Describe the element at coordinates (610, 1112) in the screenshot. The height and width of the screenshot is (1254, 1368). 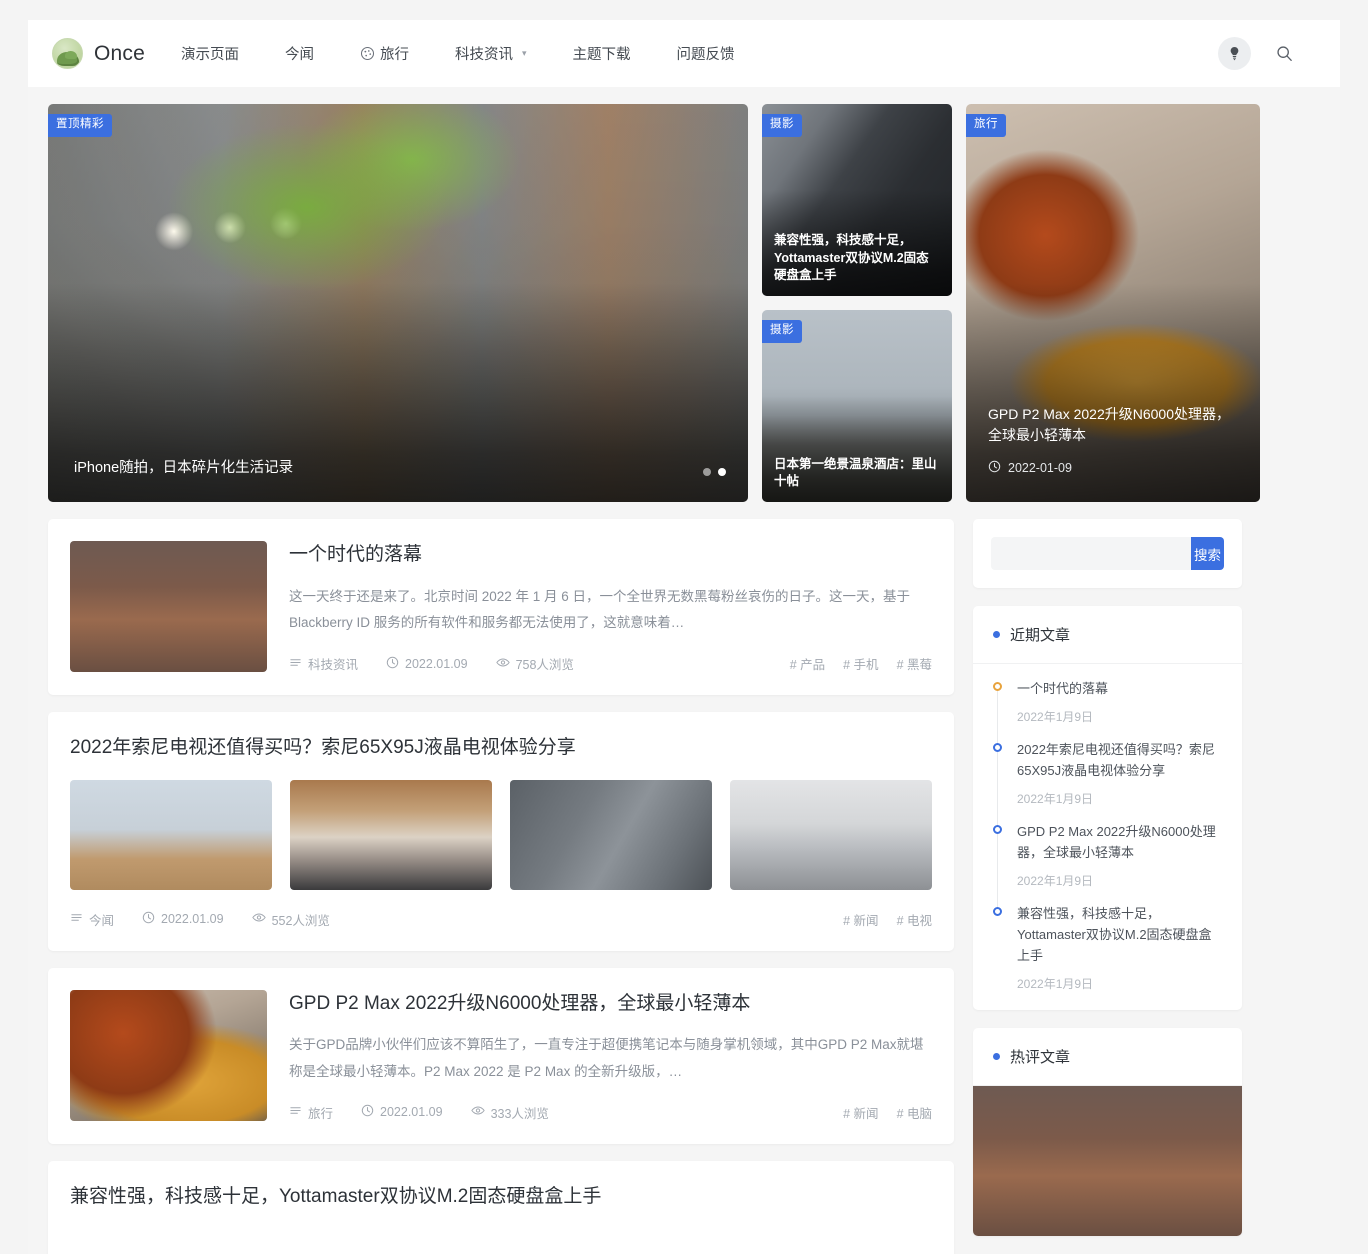
I see `post-meta: 旅行 2022.01.09 333人浏览 # 新闻 # 电脑` at that location.